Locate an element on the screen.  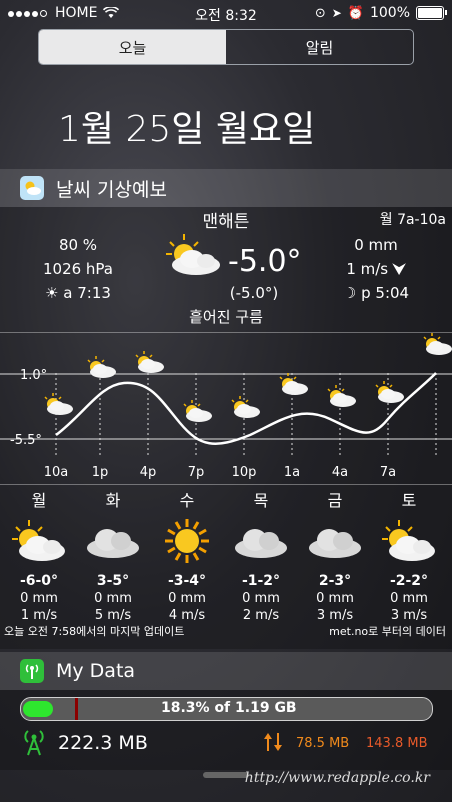
chart-hour-label: 7a is located at coordinates (388, 472).